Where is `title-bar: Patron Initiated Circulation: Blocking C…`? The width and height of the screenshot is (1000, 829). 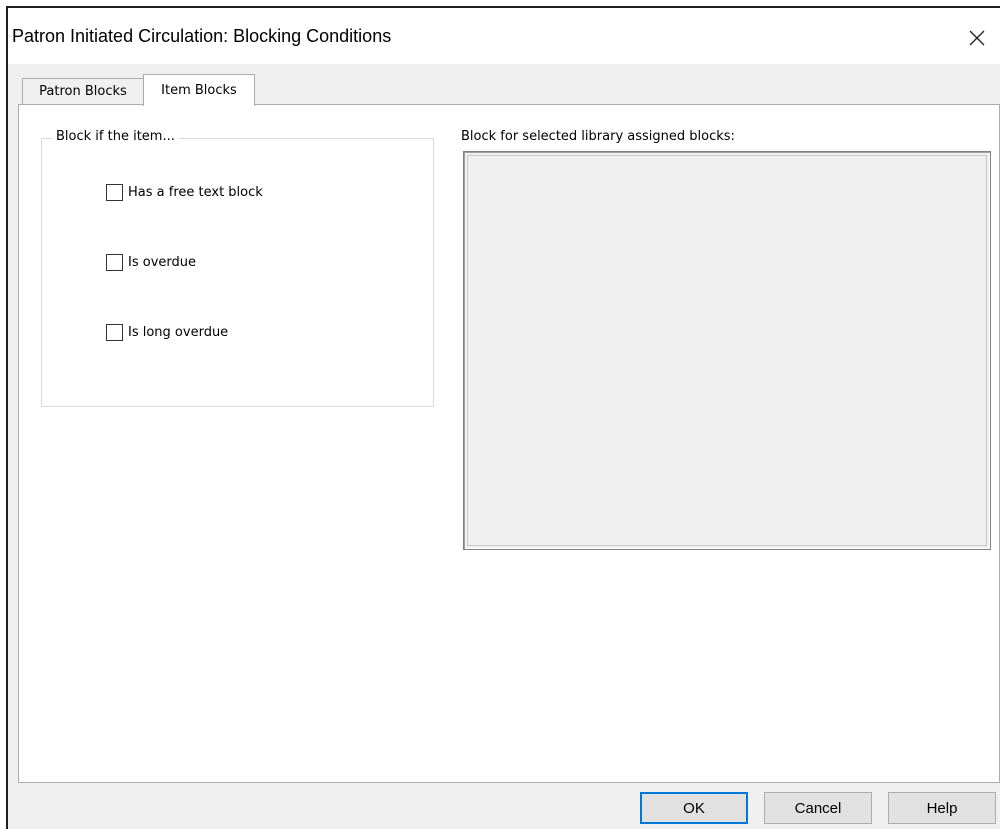 title-bar: Patron Initiated Circulation: Blocking C… is located at coordinates (504, 36).